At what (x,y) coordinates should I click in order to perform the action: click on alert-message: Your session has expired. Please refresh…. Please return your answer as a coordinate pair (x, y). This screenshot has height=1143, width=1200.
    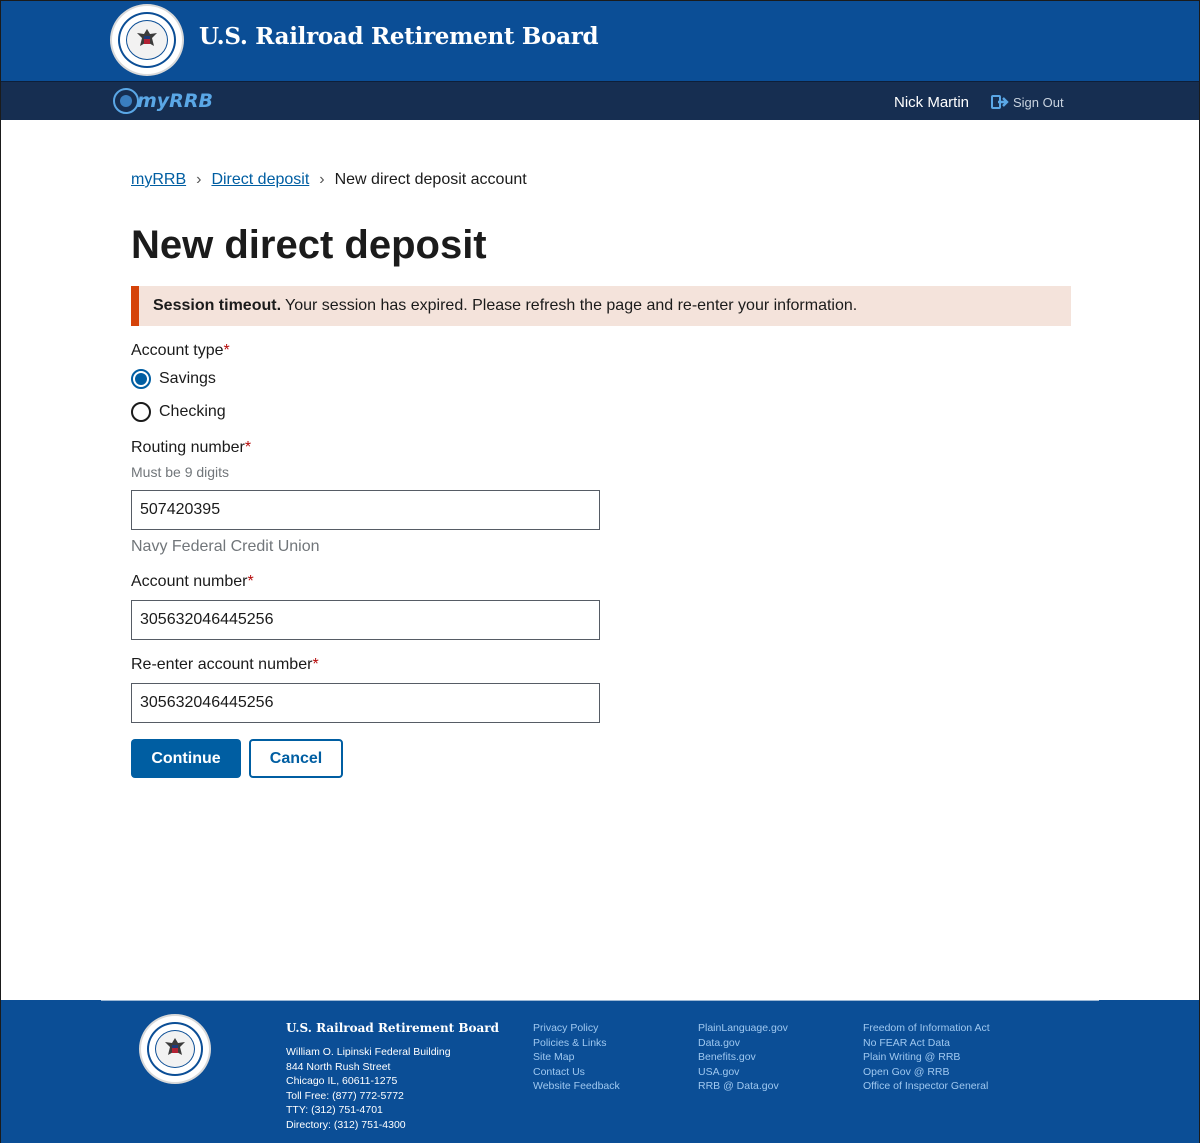
    Looking at the image, I should click on (571, 305).